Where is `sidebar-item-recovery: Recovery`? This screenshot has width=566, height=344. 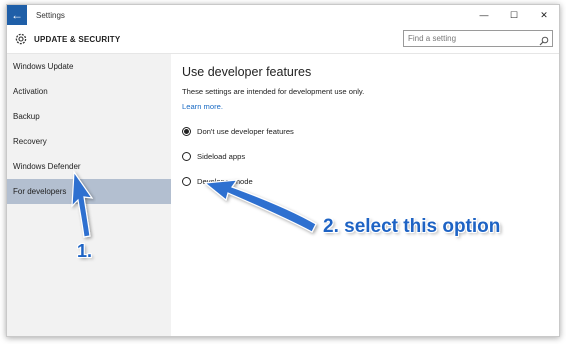
sidebar-item-recovery: Recovery is located at coordinates (89, 141).